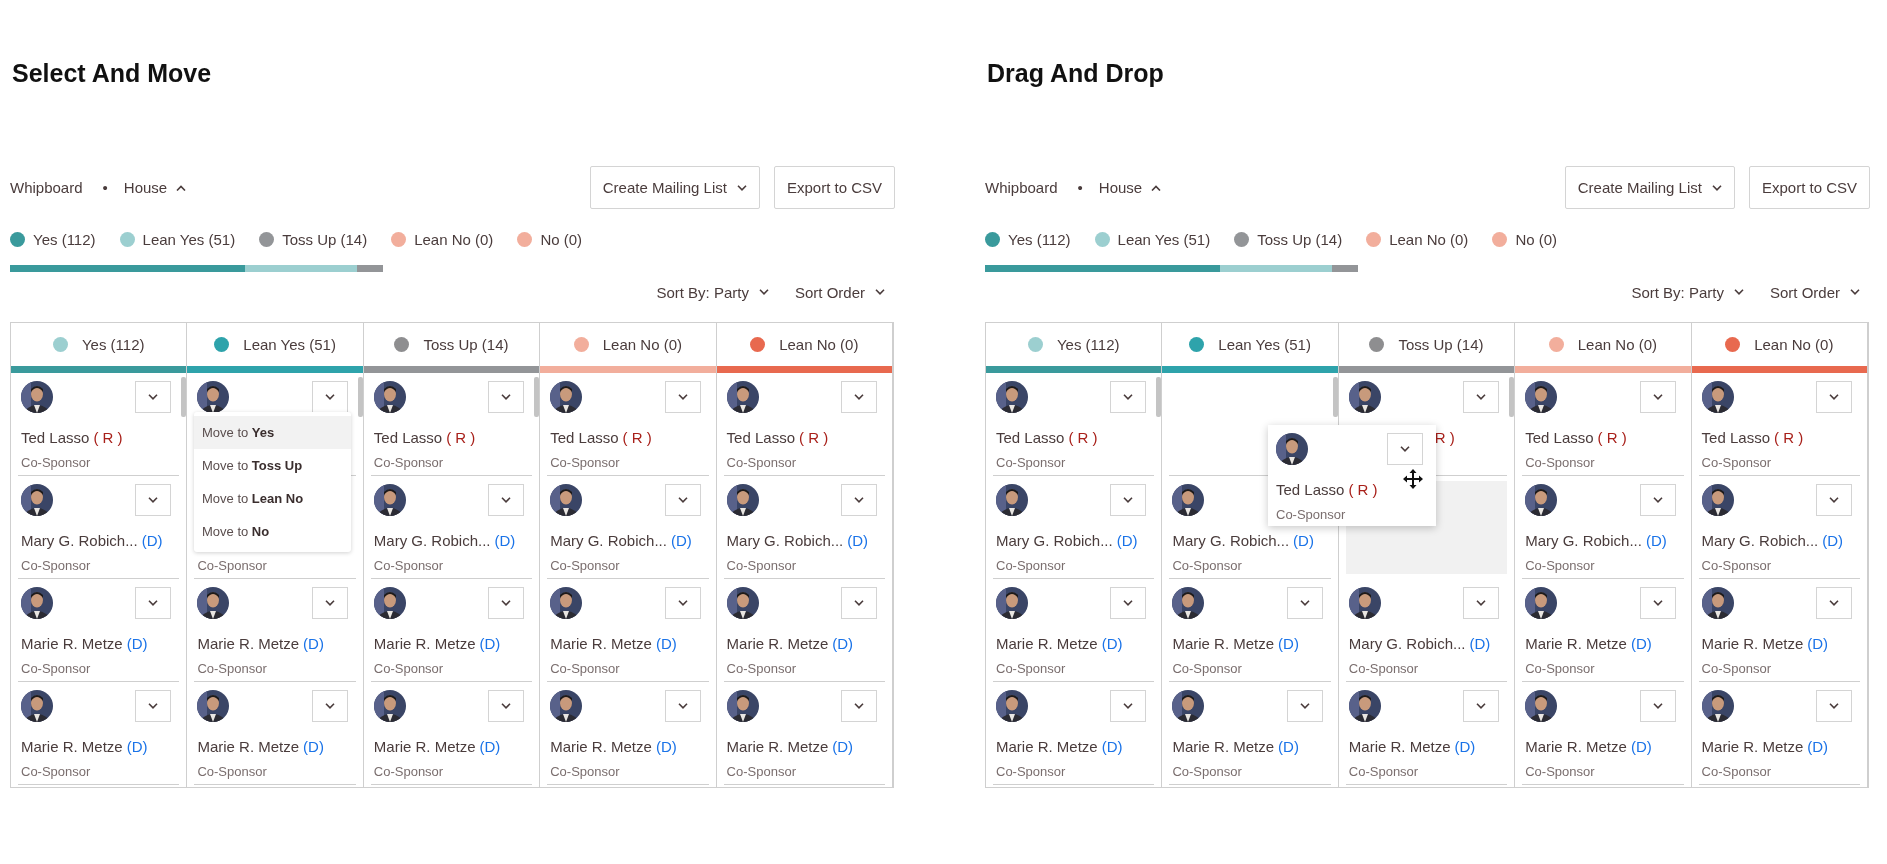 This screenshot has height=864, width=1887. Describe the element at coordinates (272, 531) in the screenshot. I see `menu-item: Move to No` at that location.